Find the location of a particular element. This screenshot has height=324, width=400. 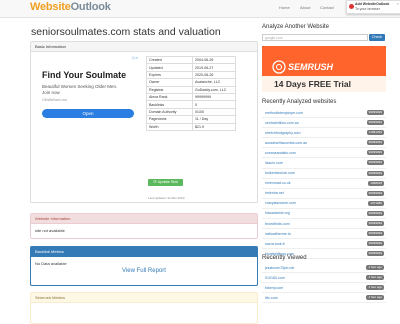

website-info-panel: Website Information site not available is located at coordinates (144, 226).